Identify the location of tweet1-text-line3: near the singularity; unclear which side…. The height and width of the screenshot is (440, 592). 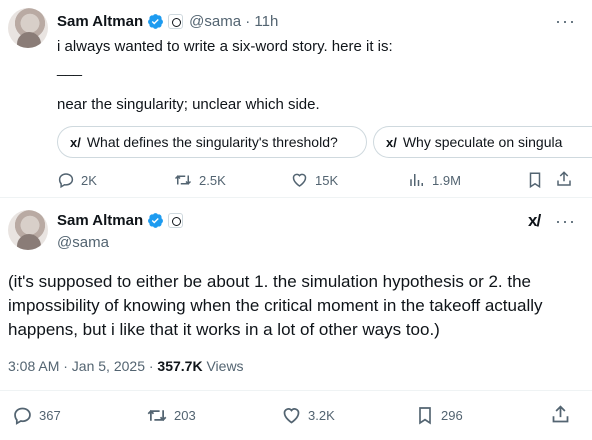
(188, 104).